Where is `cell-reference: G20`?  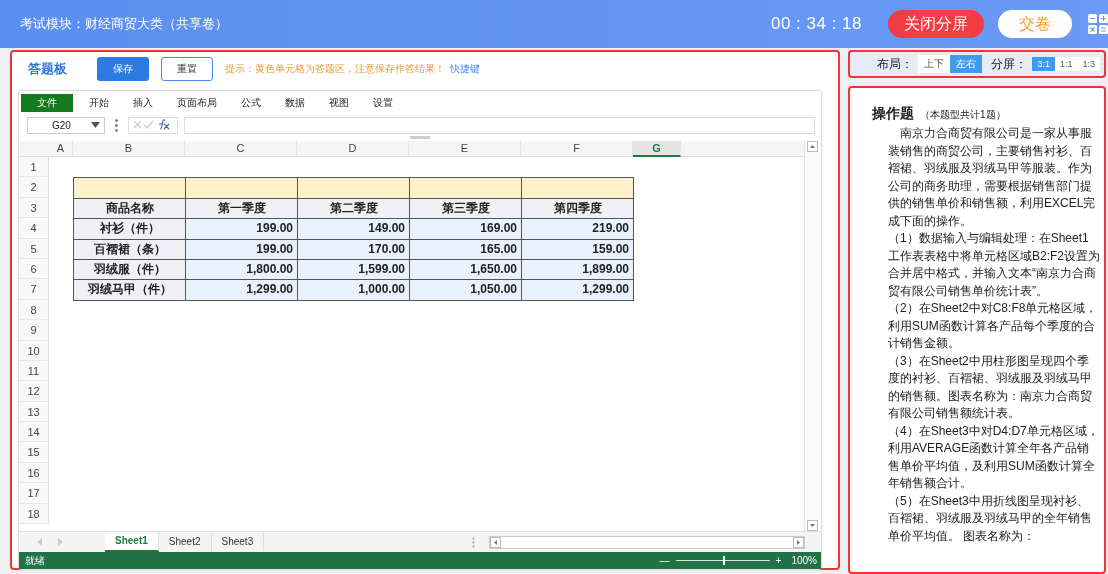 cell-reference: G20 is located at coordinates (61, 125).